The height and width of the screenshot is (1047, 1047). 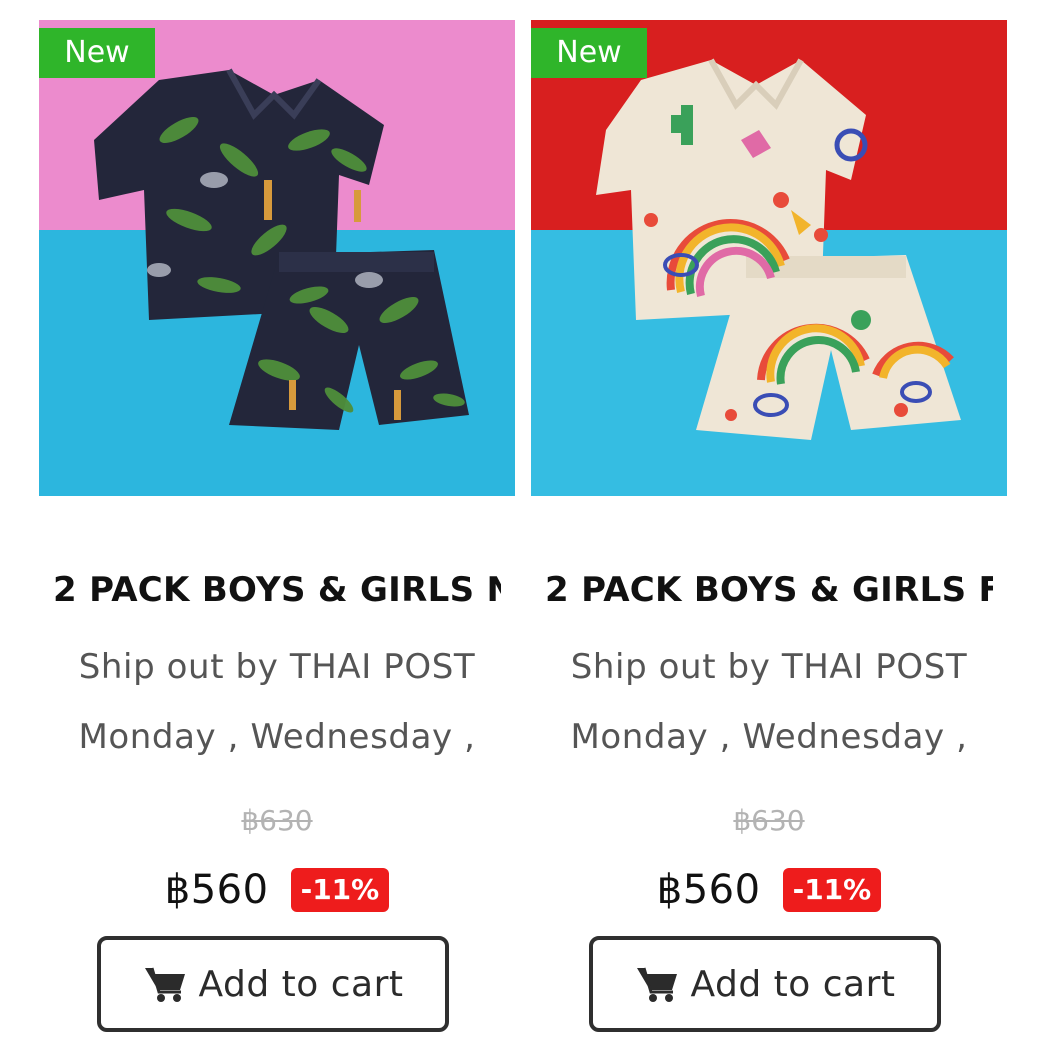 I want to click on product-title: 2 PACK BOYS & GIRLS N, so click(x=277, y=590).